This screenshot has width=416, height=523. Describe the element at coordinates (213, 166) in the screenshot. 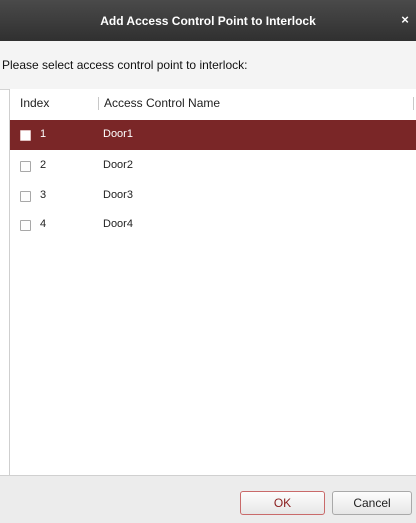

I see `table-row: 2 Door2` at that location.